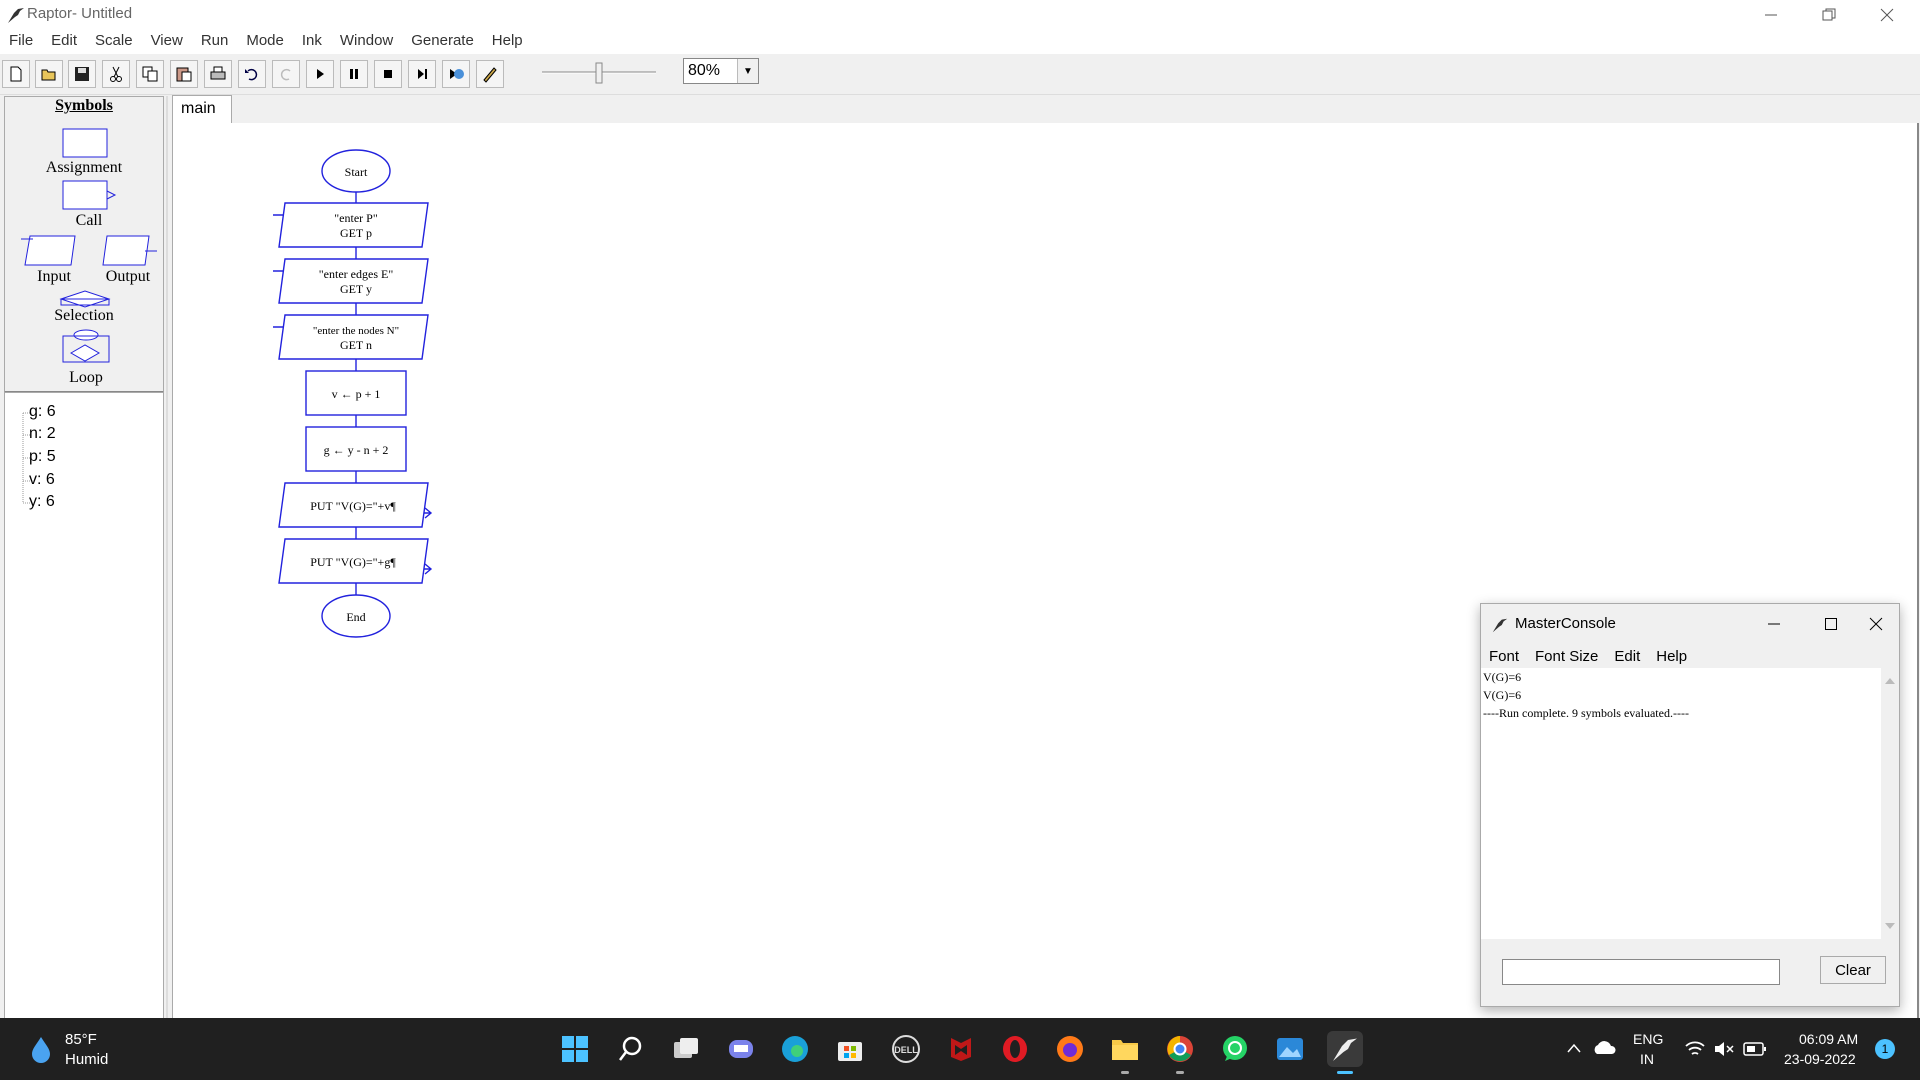 Image resolution: width=1920 pixels, height=1080 pixels. I want to click on edge-icon, so click(795, 1049).